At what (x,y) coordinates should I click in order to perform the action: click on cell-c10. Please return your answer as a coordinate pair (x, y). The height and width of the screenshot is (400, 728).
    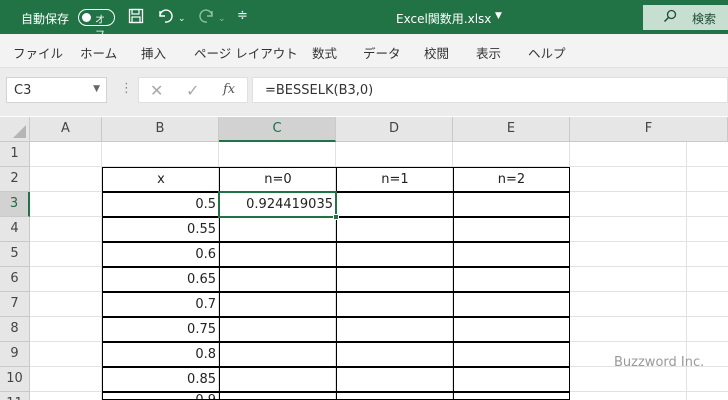
    Looking at the image, I should click on (278, 379).